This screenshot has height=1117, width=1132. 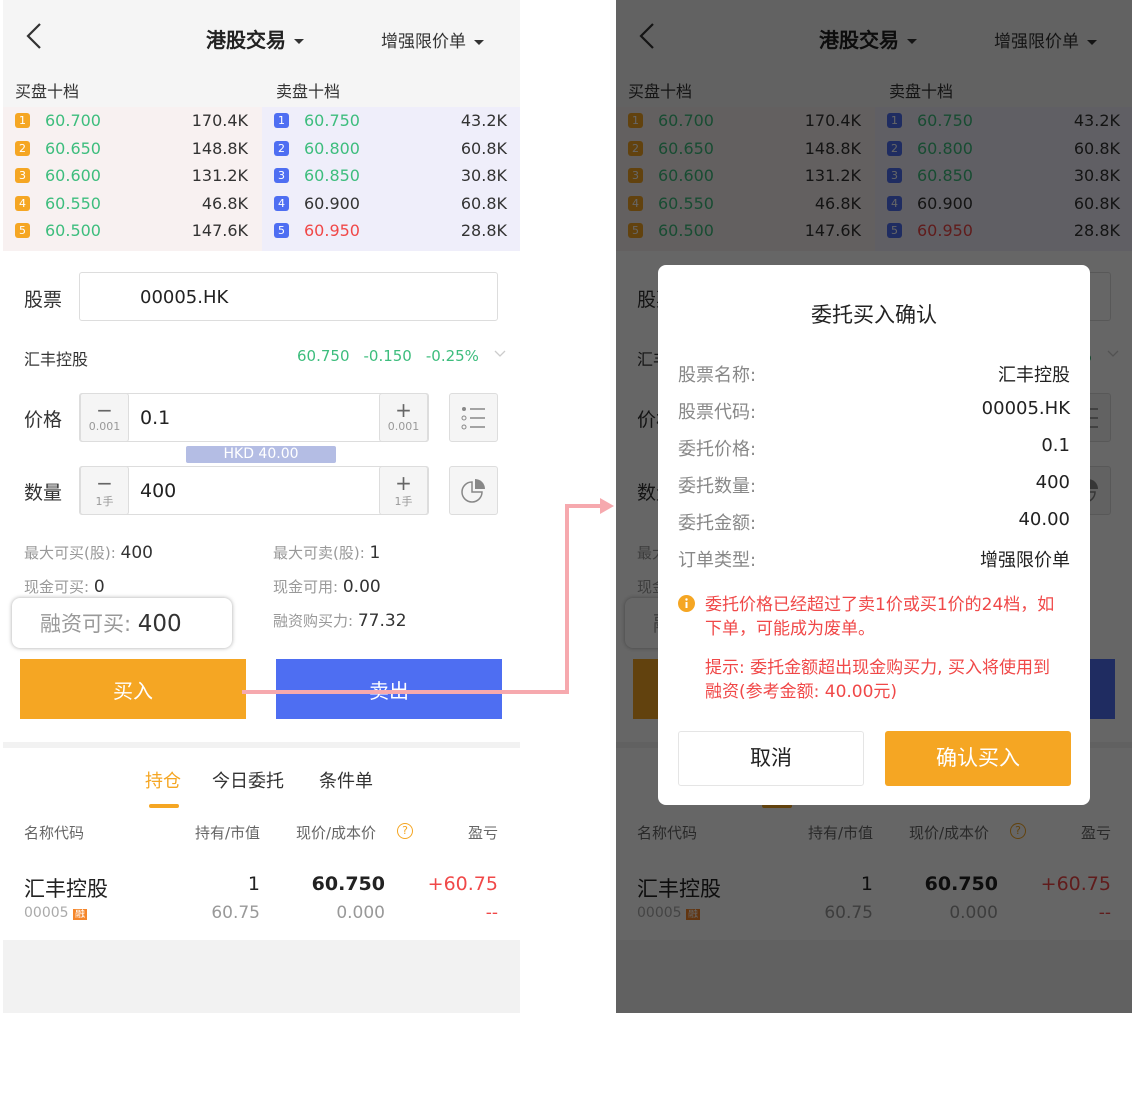 What do you see at coordinates (1025, 560) in the screenshot?
I see `dialog-row-value: 增强限价单` at bounding box center [1025, 560].